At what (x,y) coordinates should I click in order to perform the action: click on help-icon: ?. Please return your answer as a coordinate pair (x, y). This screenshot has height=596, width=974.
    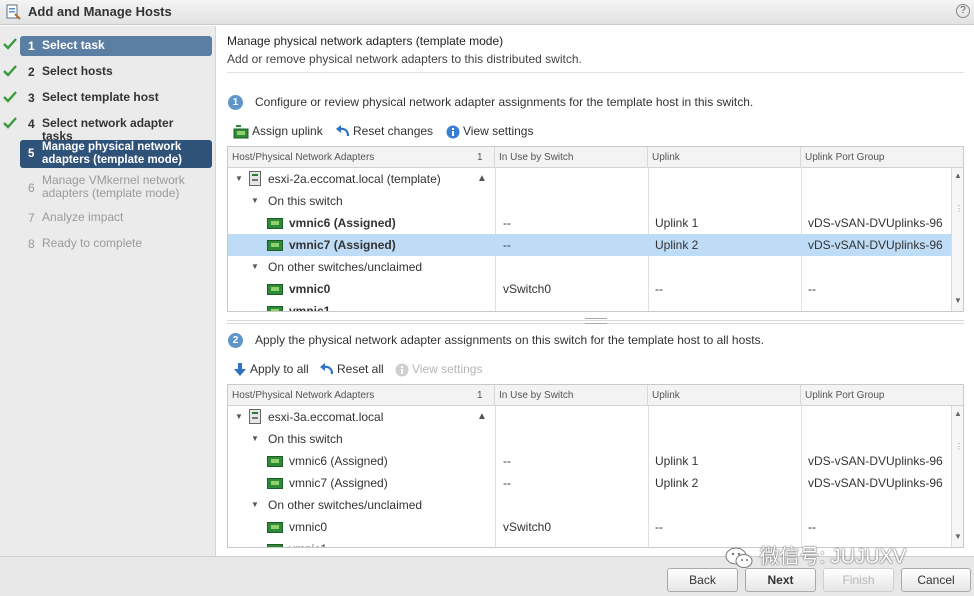
    Looking at the image, I should click on (963, 11).